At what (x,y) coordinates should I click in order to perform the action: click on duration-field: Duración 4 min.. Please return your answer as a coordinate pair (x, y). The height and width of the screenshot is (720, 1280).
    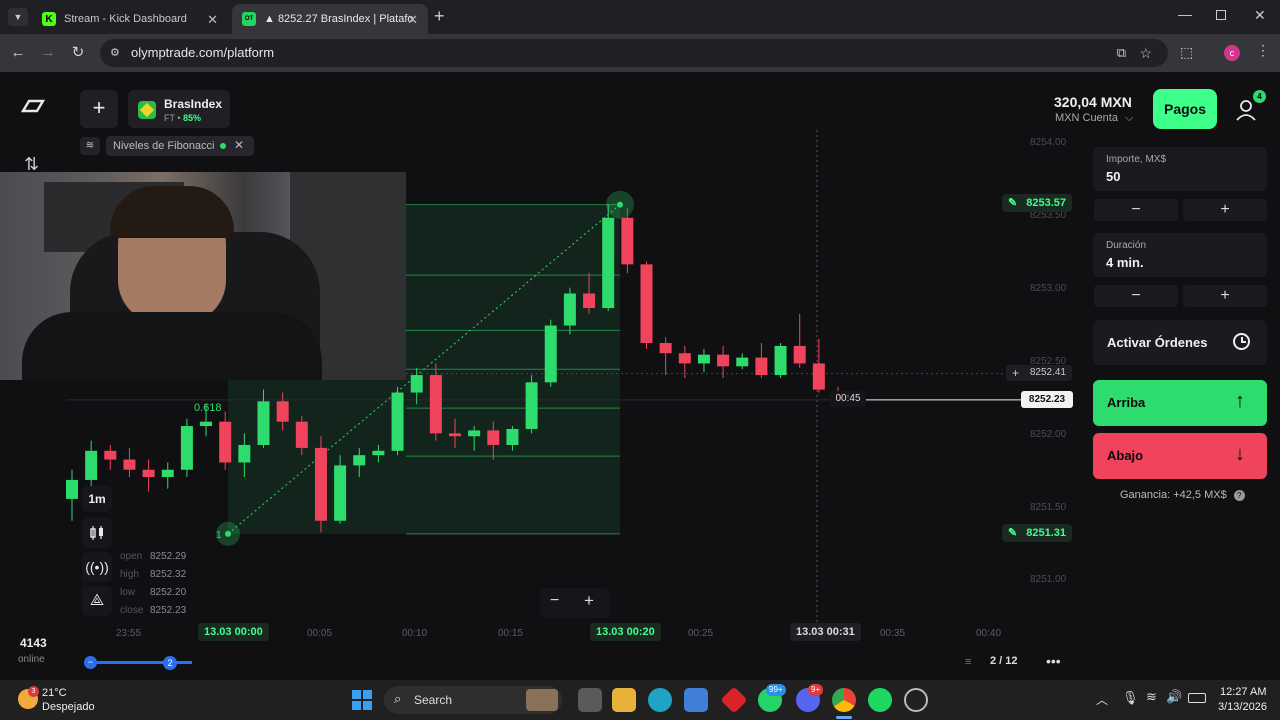
    Looking at the image, I should click on (1180, 255).